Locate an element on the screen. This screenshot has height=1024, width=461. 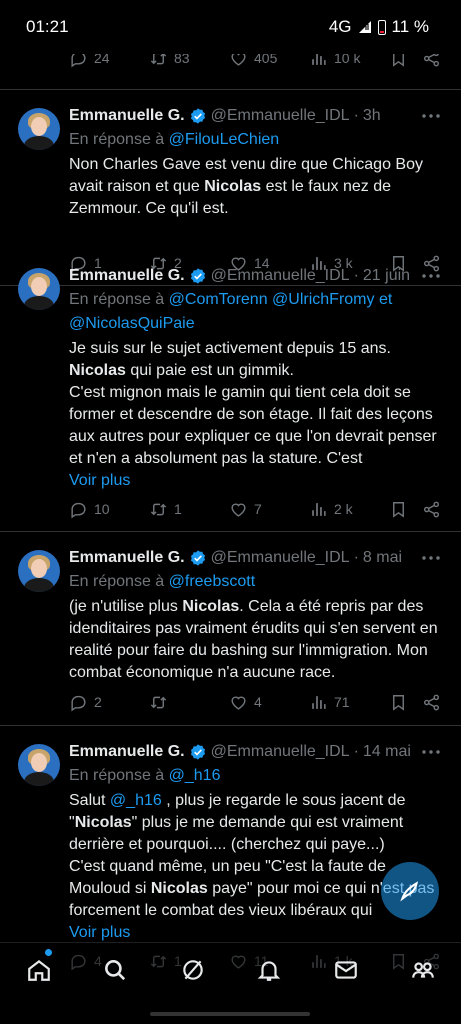
nav-notifications is located at coordinates (269, 970).